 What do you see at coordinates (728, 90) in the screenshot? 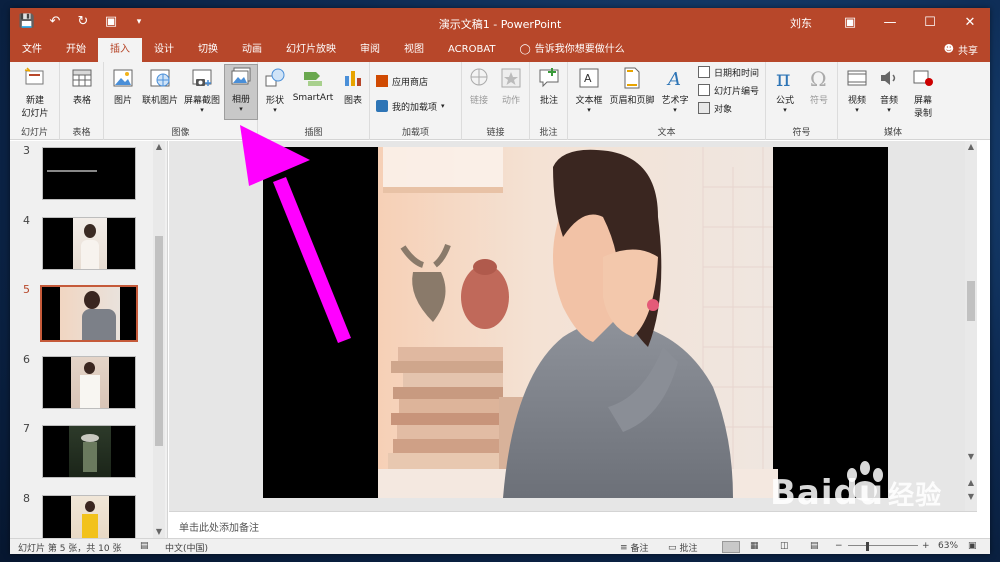
I see `slide-number-button: 幻灯片编号` at bounding box center [728, 90].